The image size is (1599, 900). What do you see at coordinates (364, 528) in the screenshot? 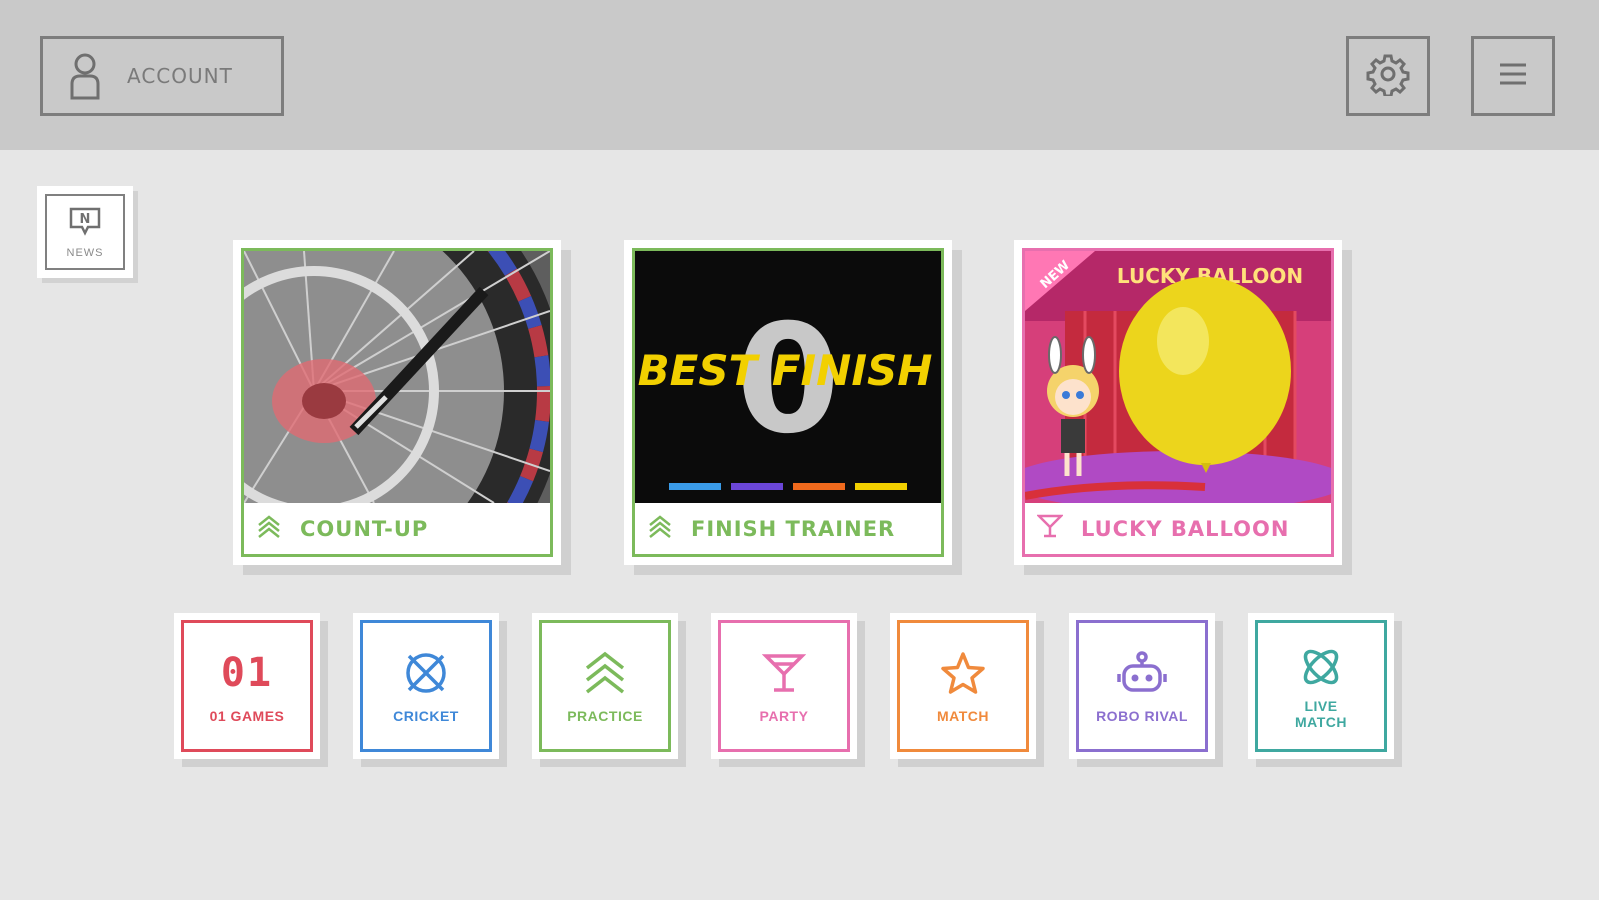
I see `featured-label: COUNT-UP` at bounding box center [364, 528].